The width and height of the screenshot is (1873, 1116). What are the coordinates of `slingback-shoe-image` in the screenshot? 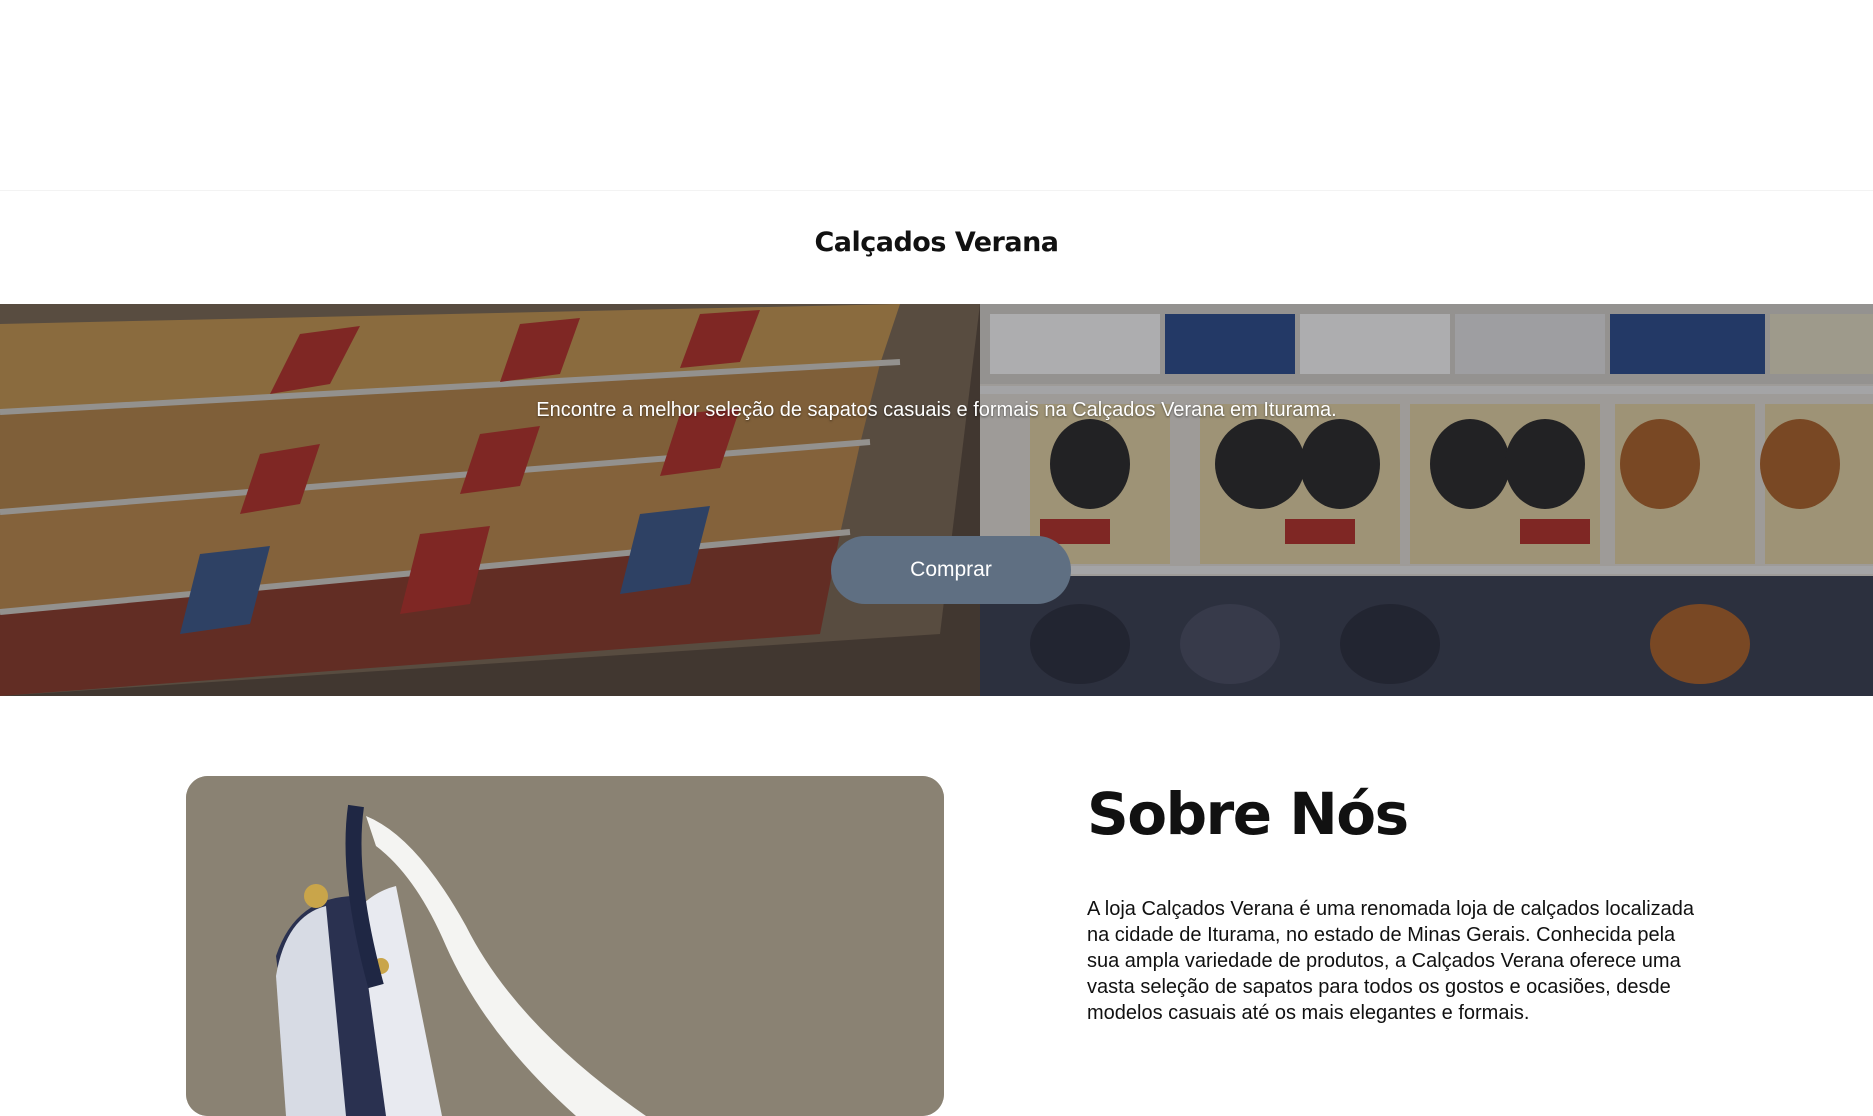 It's located at (565, 946).